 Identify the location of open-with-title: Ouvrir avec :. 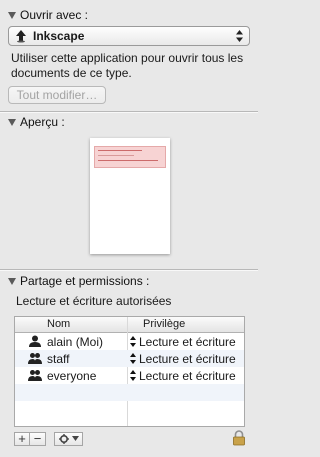
(54, 15).